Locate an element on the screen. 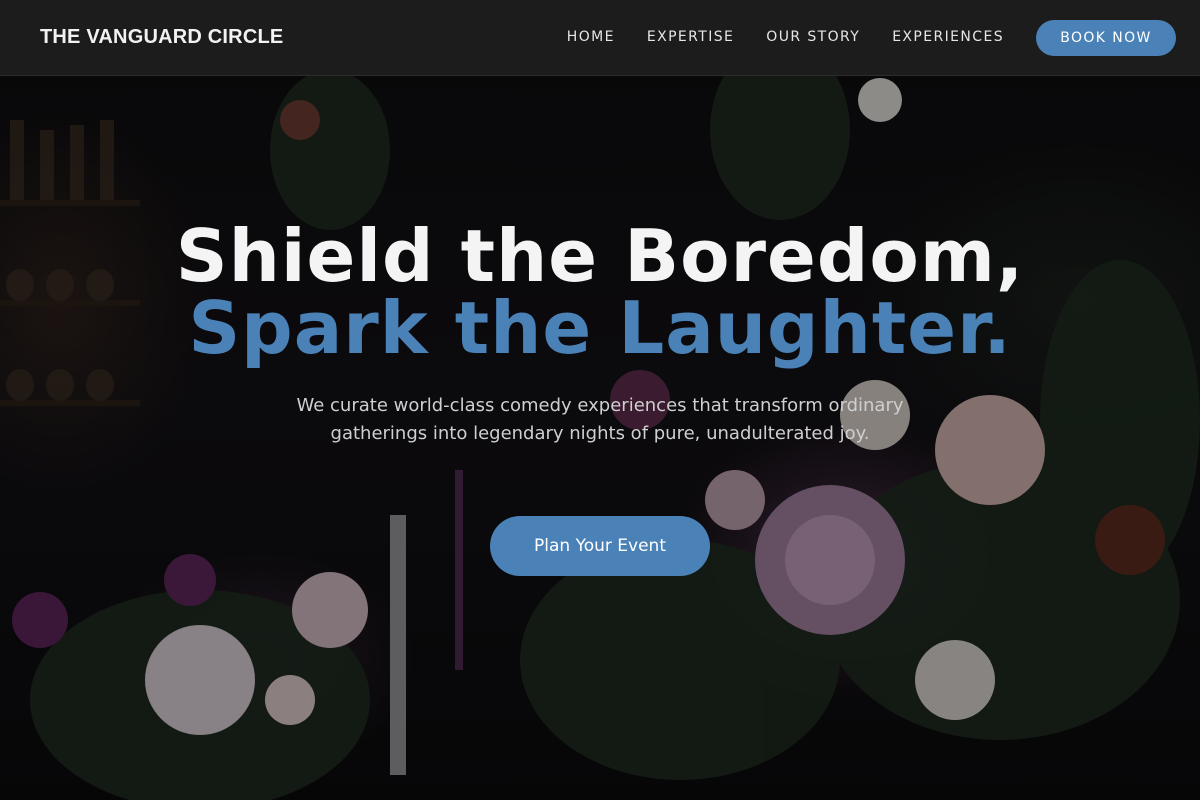 This screenshot has width=1200, height=800. plan-your-event-button: Plan Your Event is located at coordinates (600, 546).